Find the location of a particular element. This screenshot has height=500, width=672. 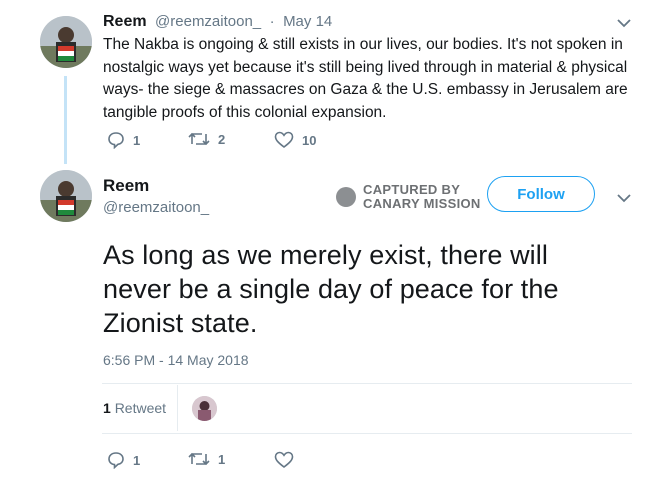

like-button: 10 is located at coordinates (295, 140).